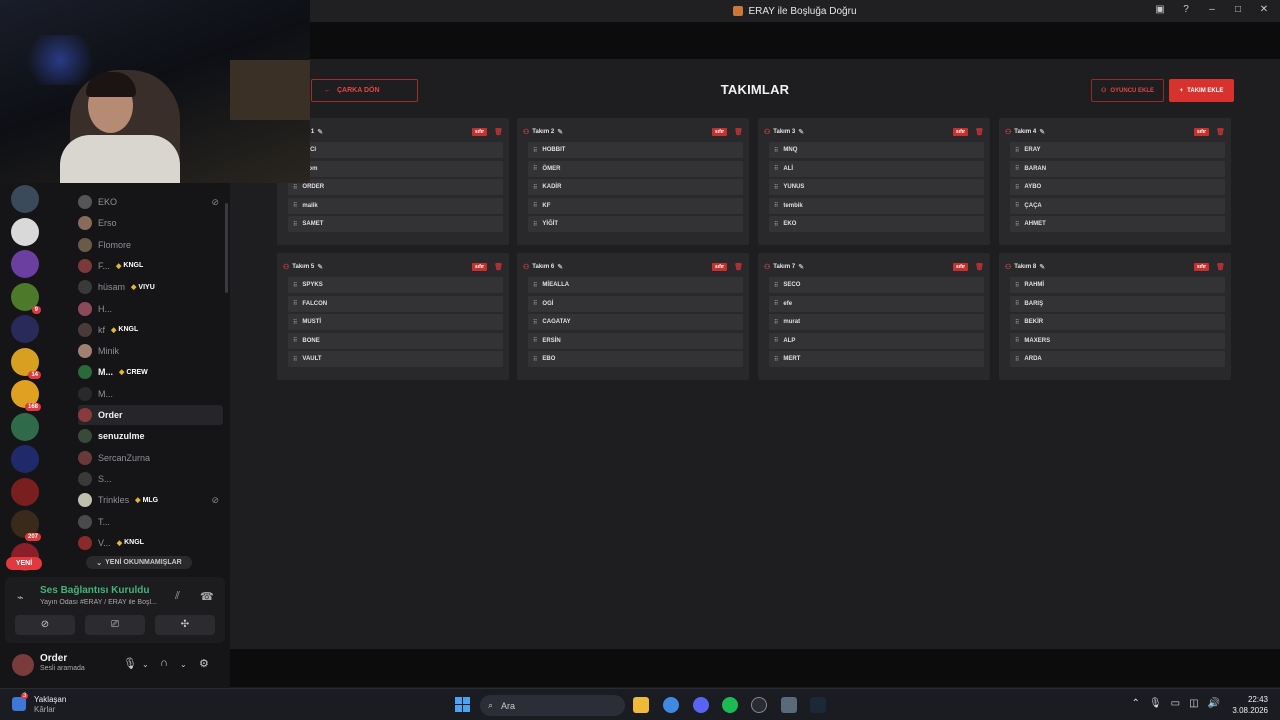 The width and height of the screenshot is (1280, 720). I want to click on gear-icon: ⚙, so click(204, 663).